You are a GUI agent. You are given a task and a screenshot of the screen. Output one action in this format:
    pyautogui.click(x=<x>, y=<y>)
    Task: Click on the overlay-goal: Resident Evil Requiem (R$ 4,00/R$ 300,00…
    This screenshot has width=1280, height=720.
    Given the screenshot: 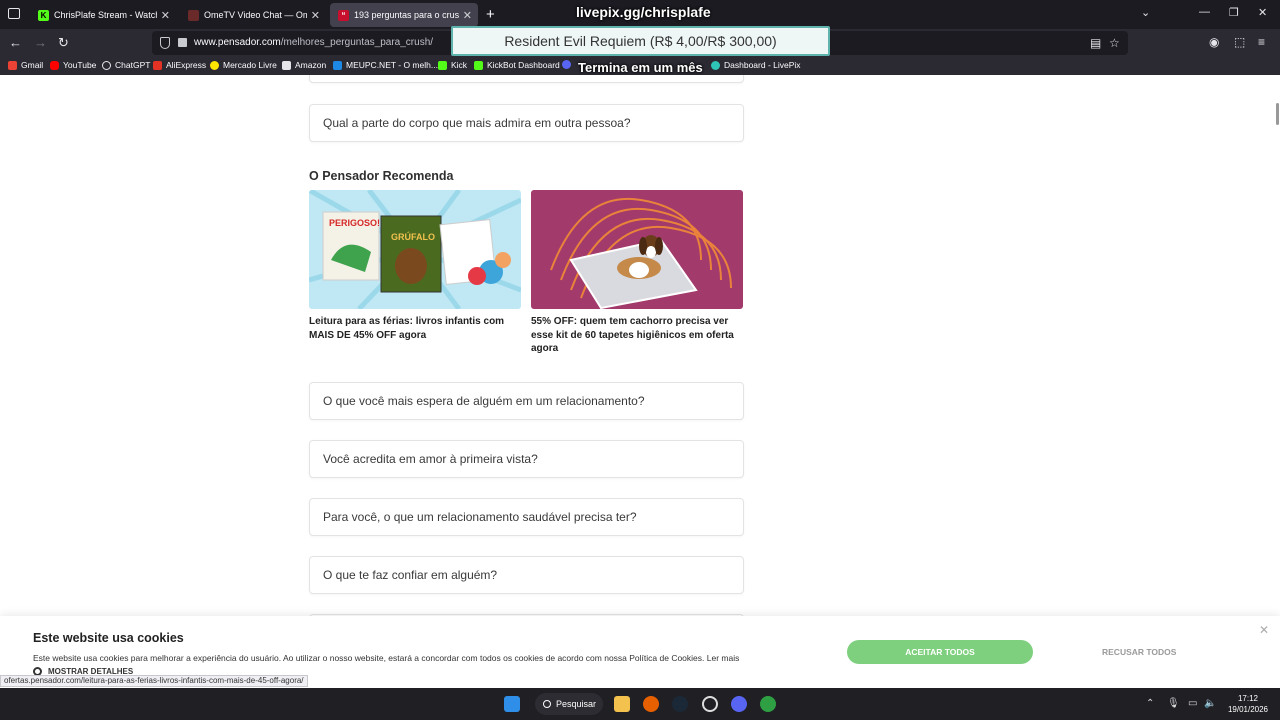 What is the action you would take?
    pyautogui.click(x=640, y=41)
    